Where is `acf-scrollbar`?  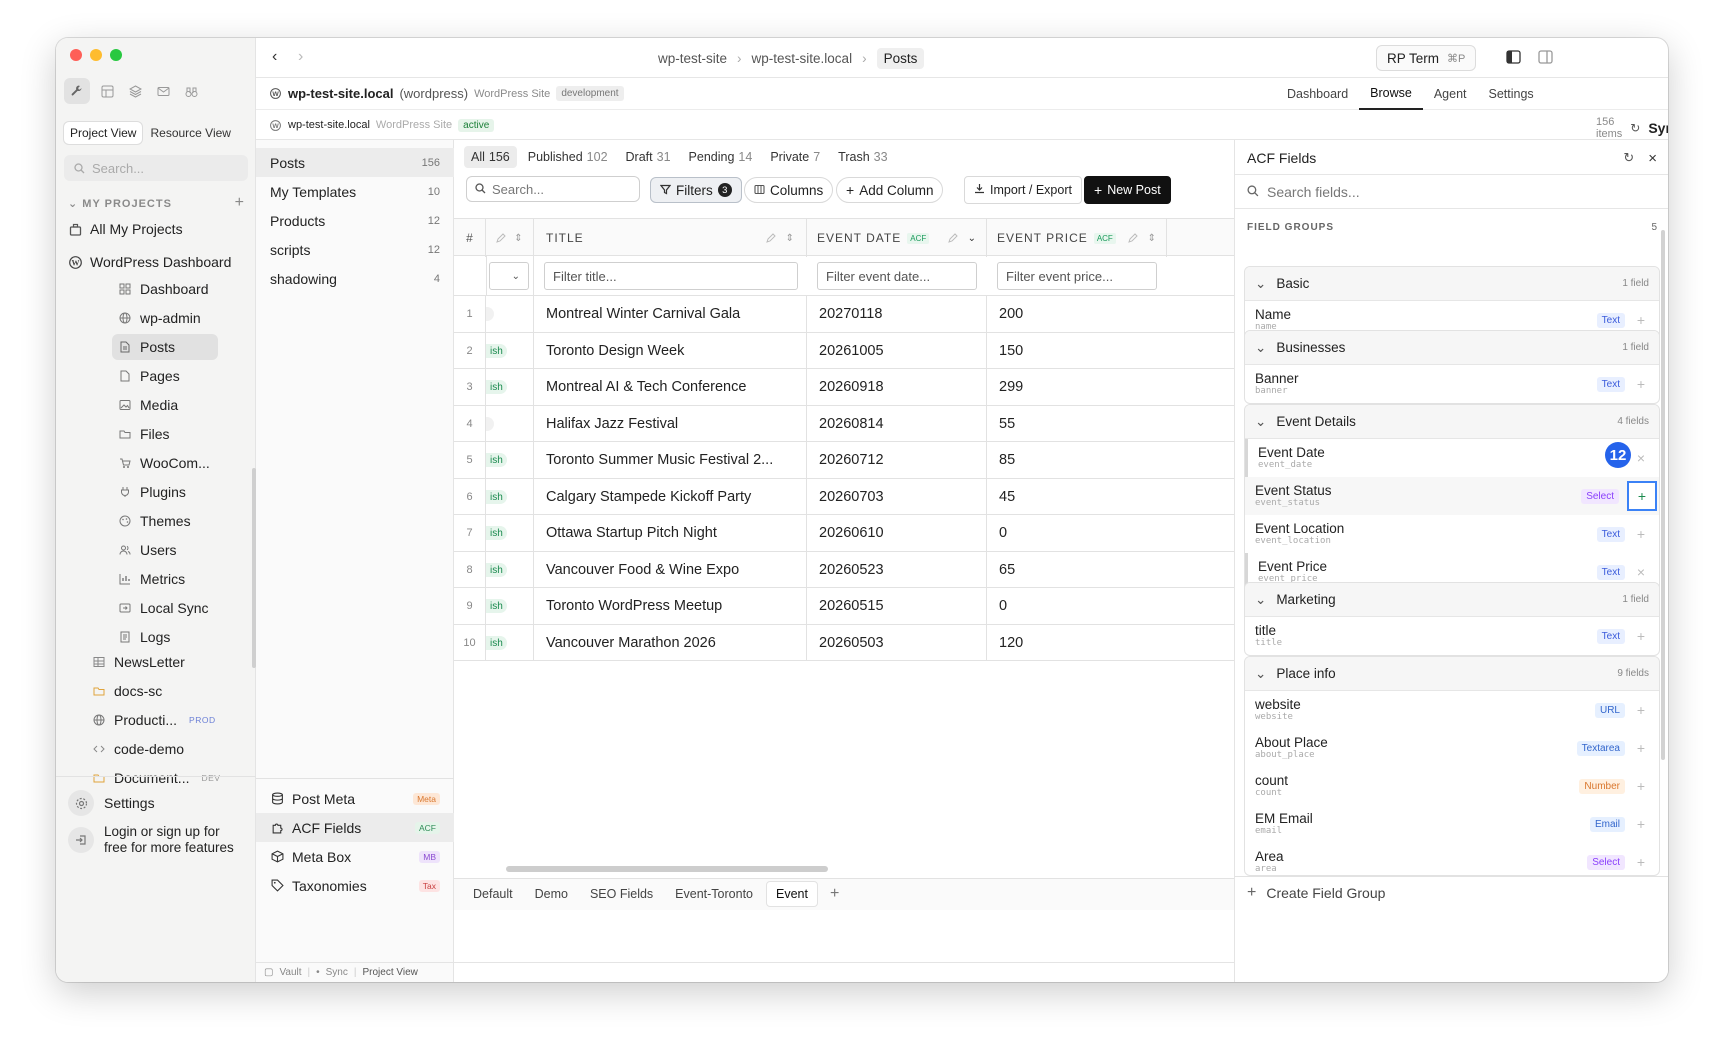
acf-scrollbar is located at coordinates (1663, 495).